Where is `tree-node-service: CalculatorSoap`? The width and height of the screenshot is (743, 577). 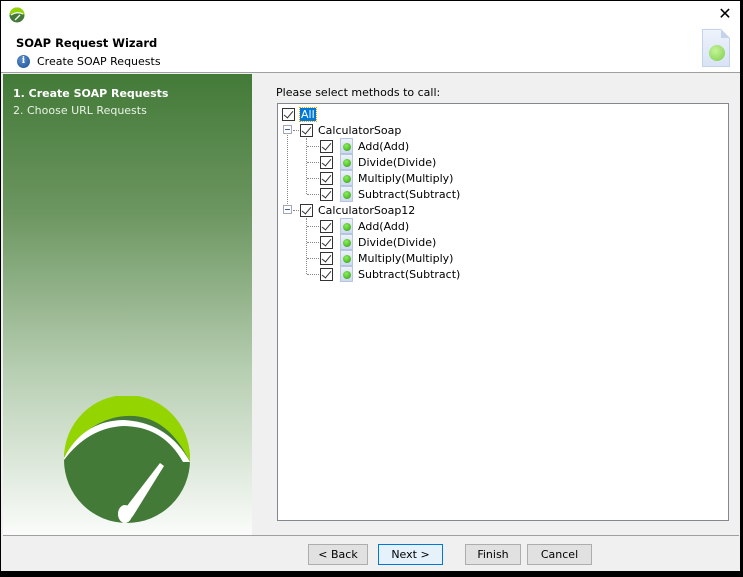 tree-node-service: CalculatorSoap is located at coordinates (350, 130).